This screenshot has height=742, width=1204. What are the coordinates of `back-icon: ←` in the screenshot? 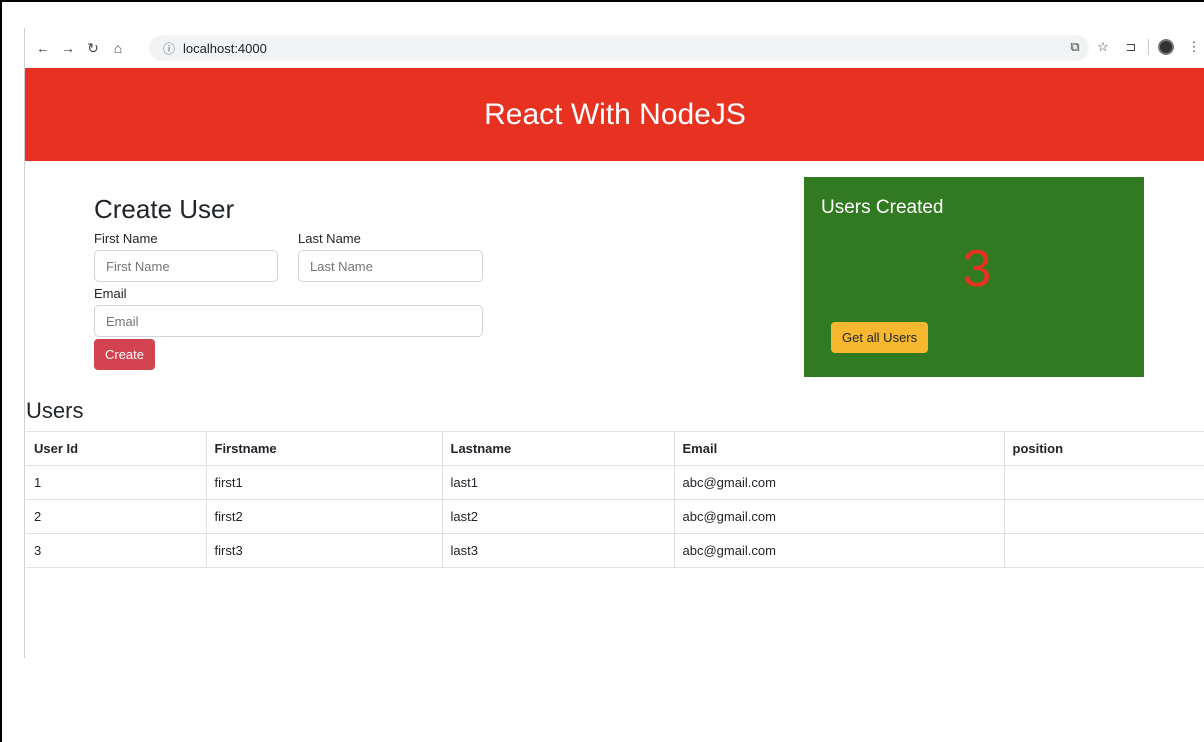 It's located at (43, 48).